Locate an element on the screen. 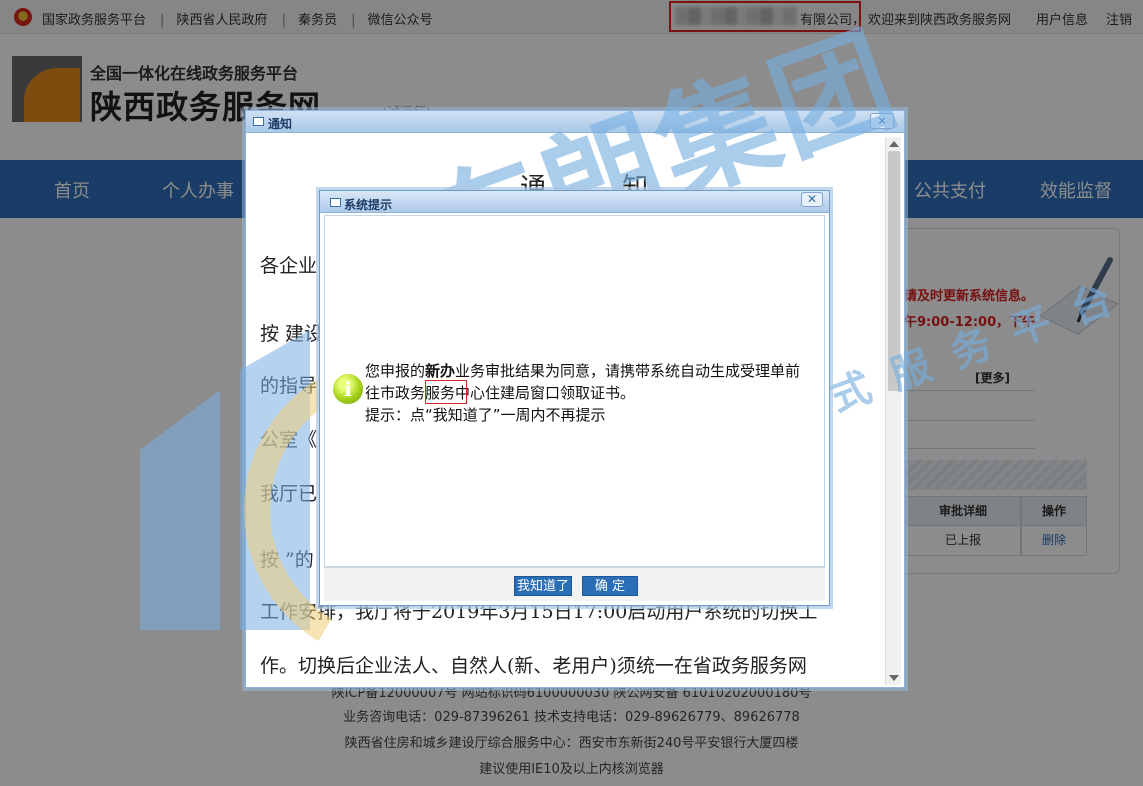 Image resolution: width=1143 pixels, height=786 pixels. scroll-down-icon is located at coordinates (894, 678).